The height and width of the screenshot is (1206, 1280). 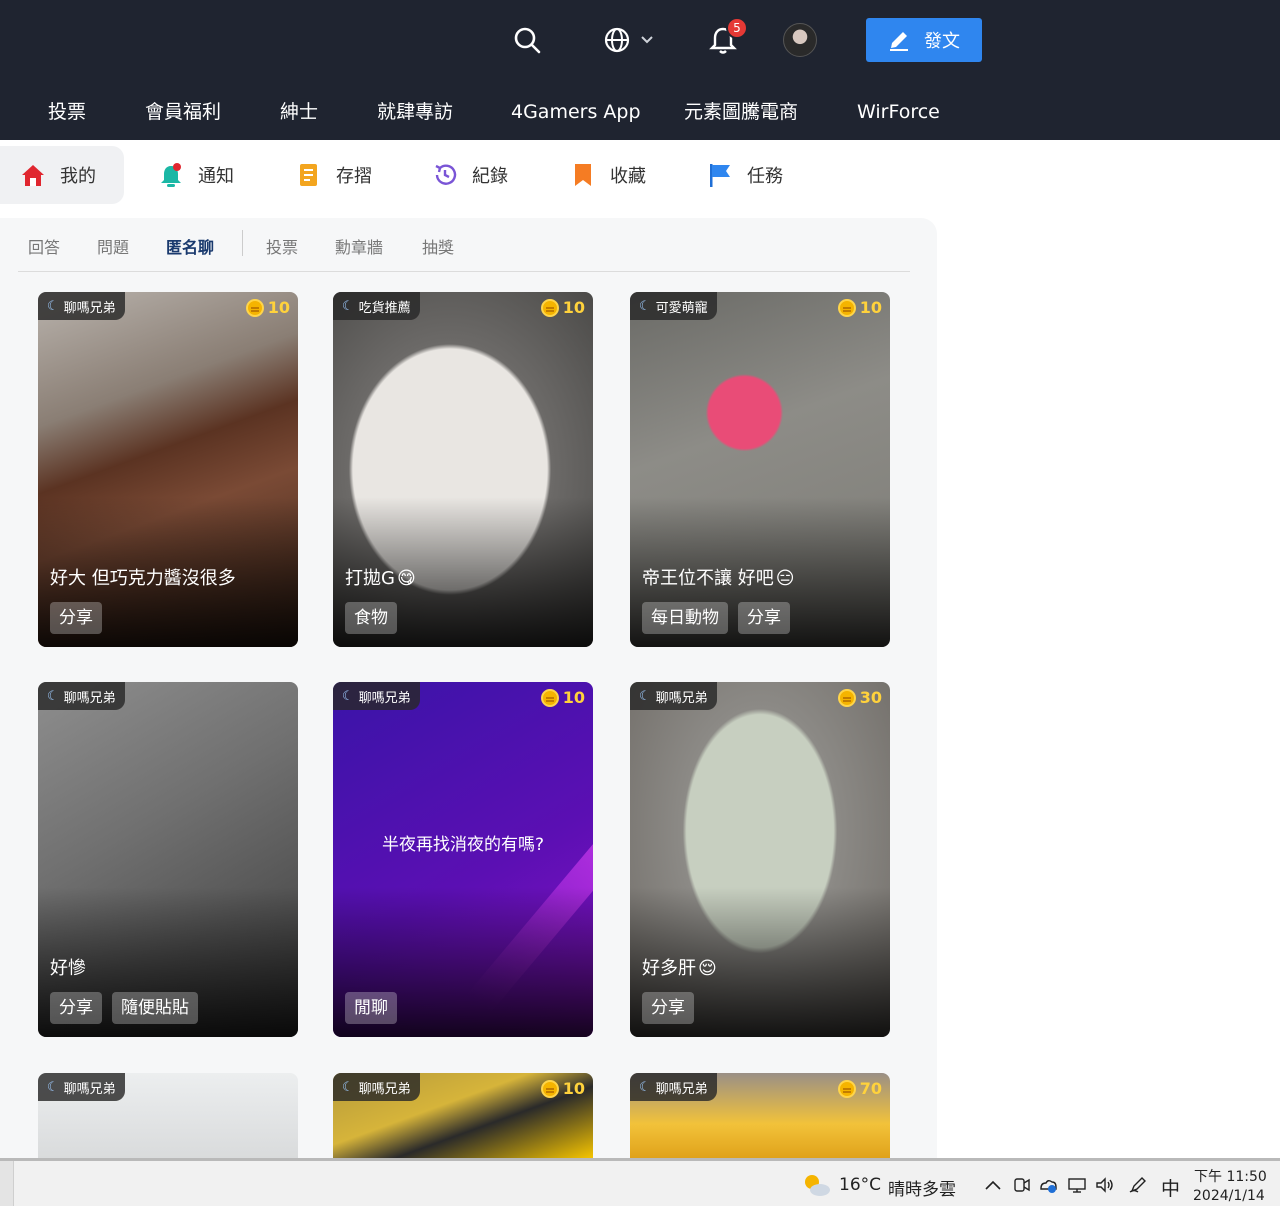 I want to click on onedrive-info-icon, so click(x=1048, y=1185).